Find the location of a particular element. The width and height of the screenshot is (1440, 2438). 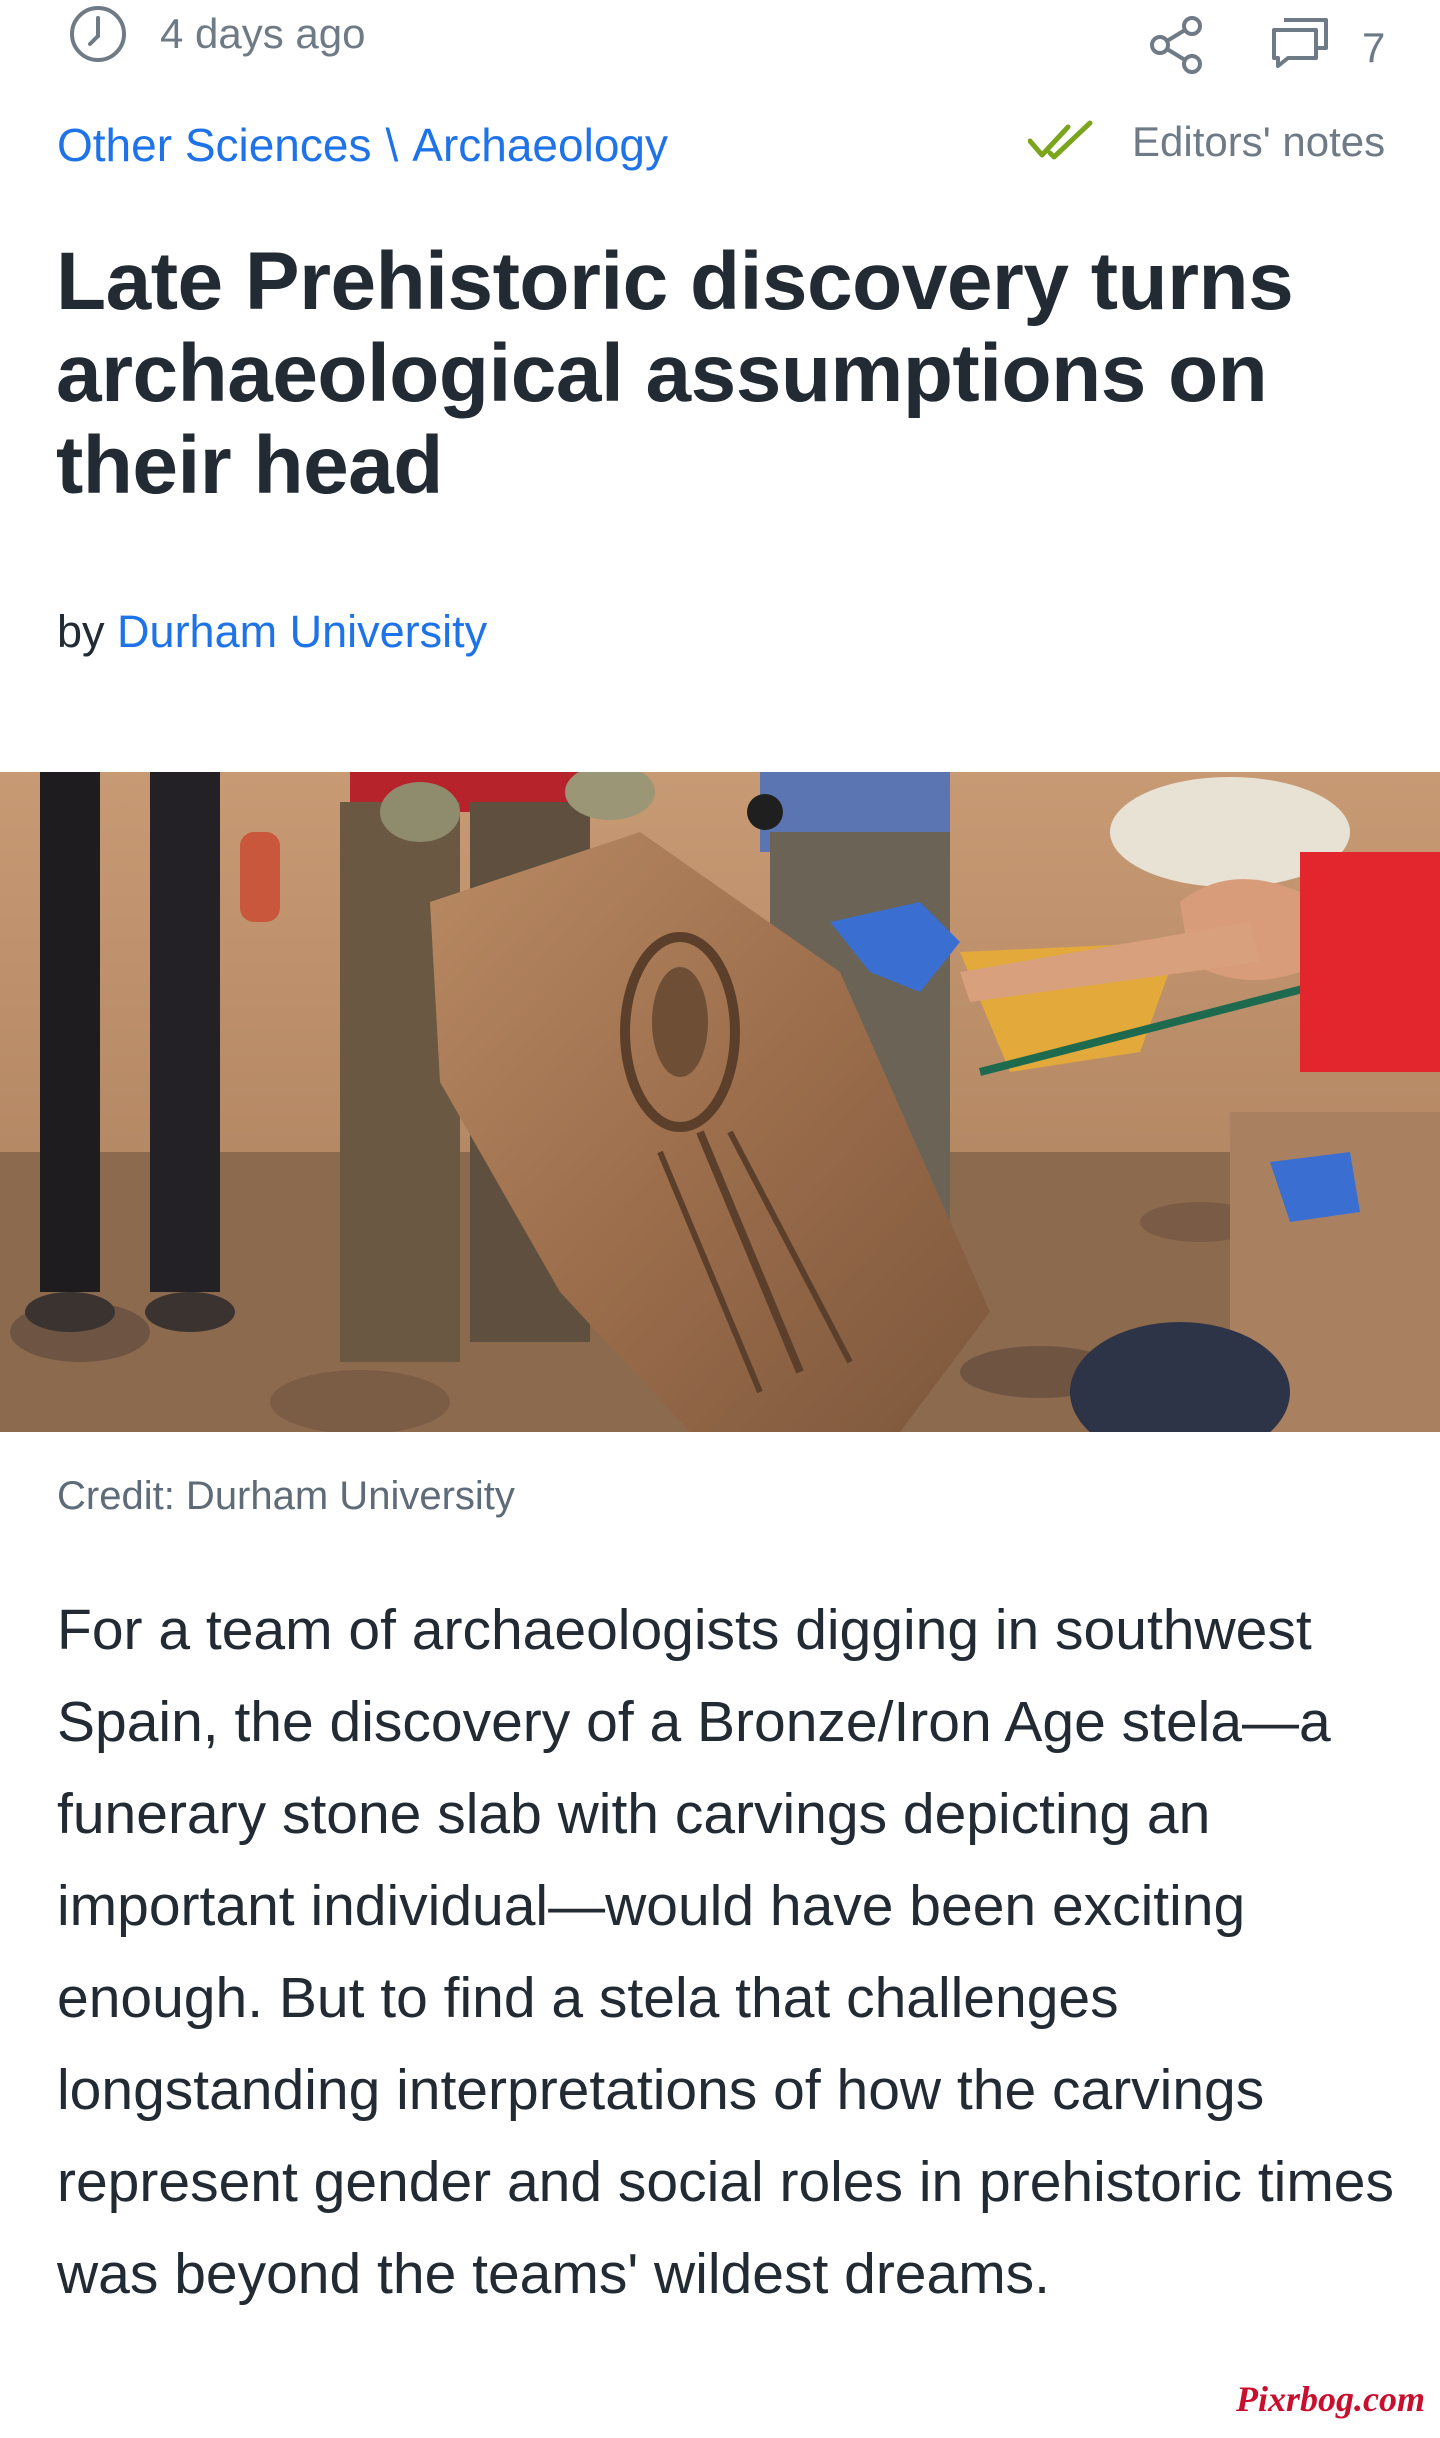

author-link: Durham University is located at coordinates (302, 631).